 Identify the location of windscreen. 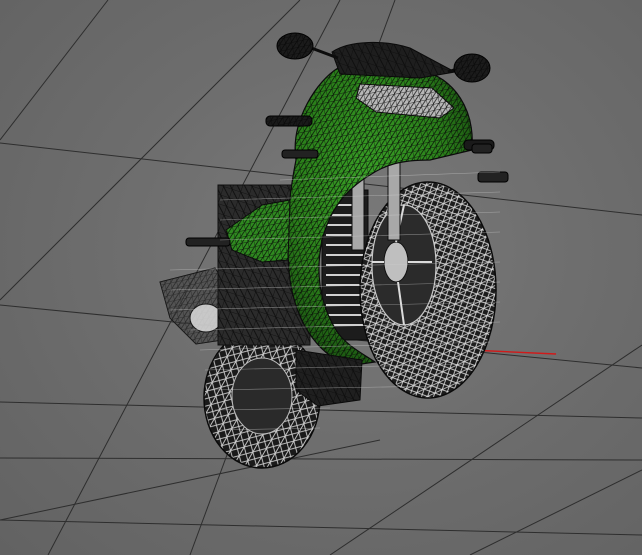
(394, 60).